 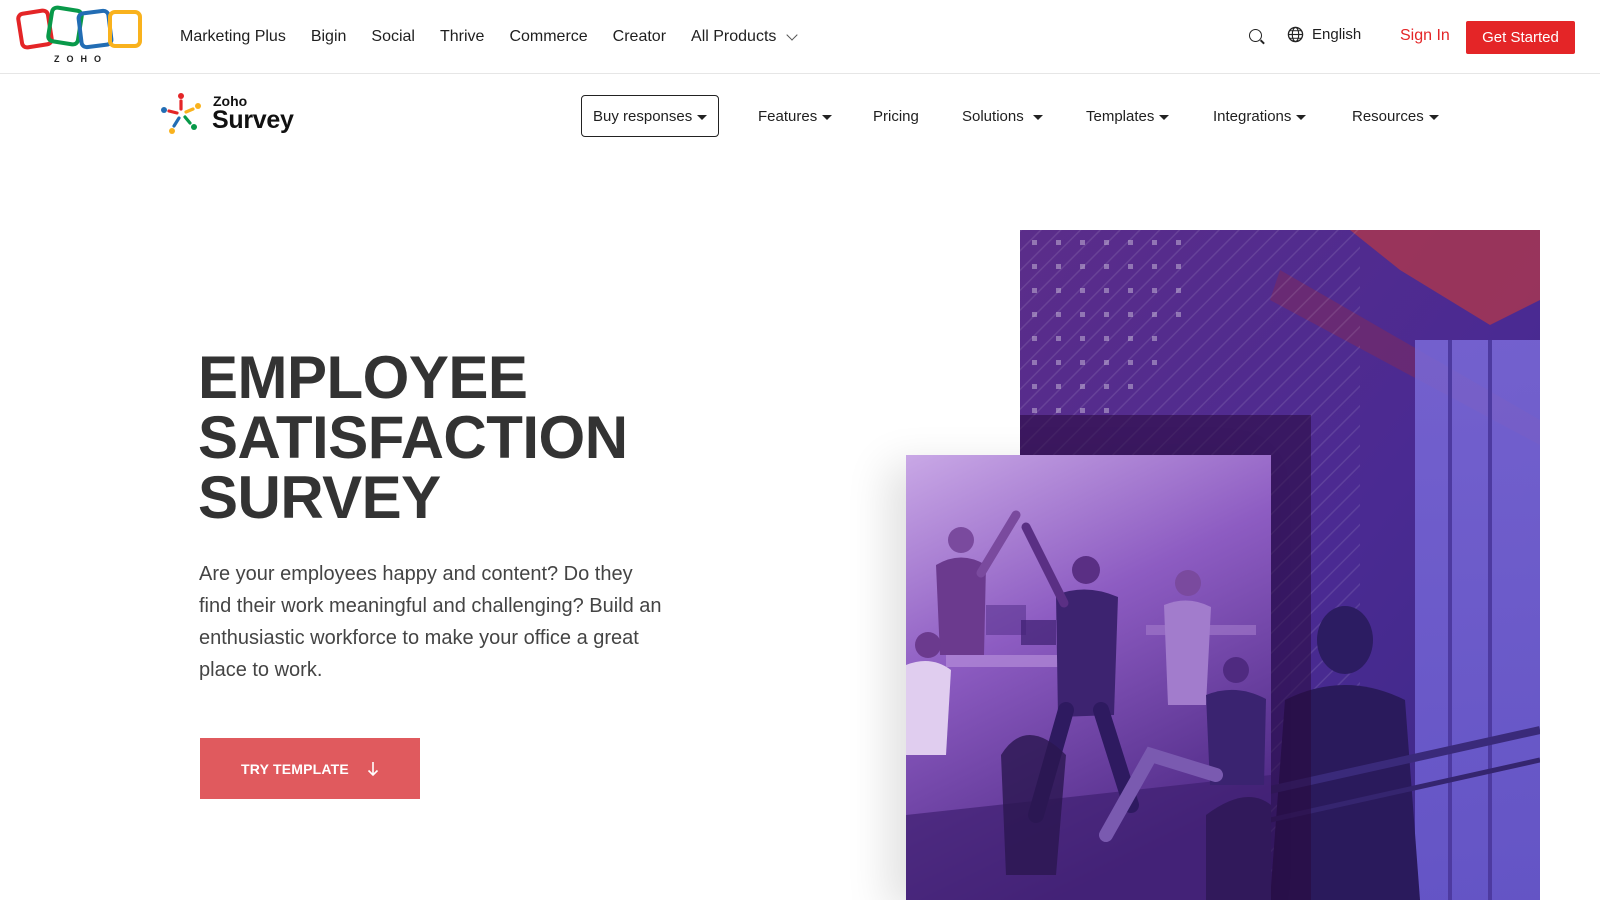 I want to click on nav-bigin: Bigin, so click(x=329, y=37).